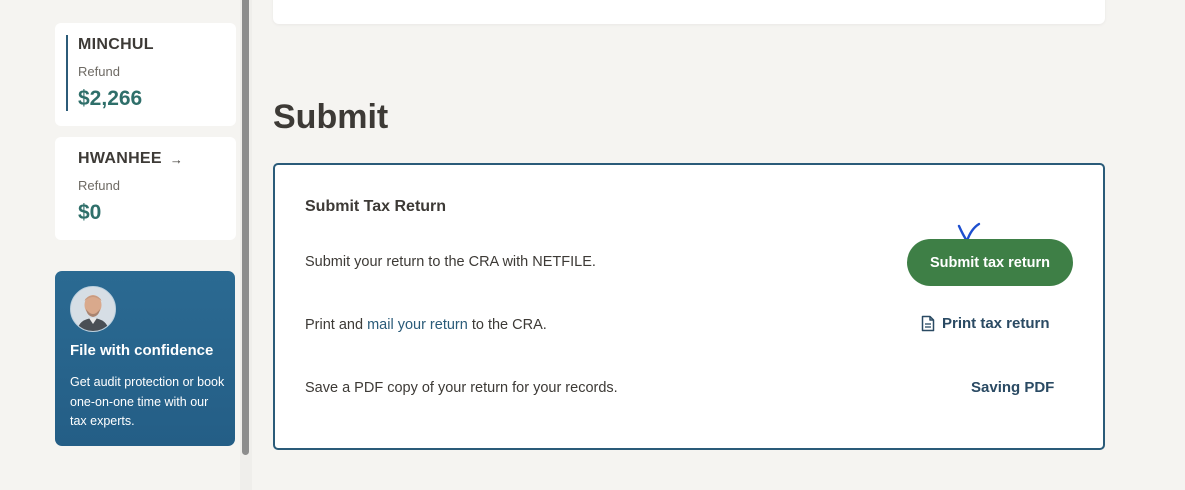 The height and width of the screenshot is (490, 1185). What do you see at coordinates (689, 12) in the screenshot?
I see `previous-section-card` at bounding box center [689, 12].